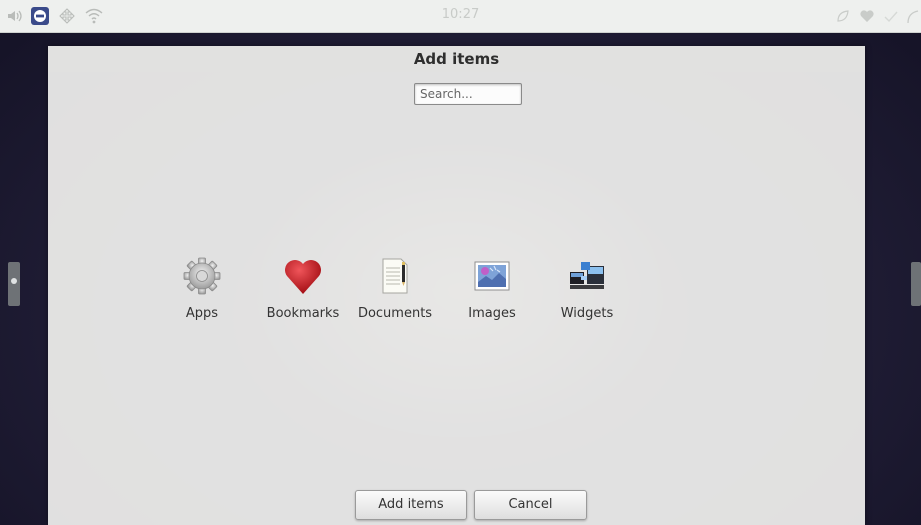  I want to click on gear-icon, so click(202, 276).